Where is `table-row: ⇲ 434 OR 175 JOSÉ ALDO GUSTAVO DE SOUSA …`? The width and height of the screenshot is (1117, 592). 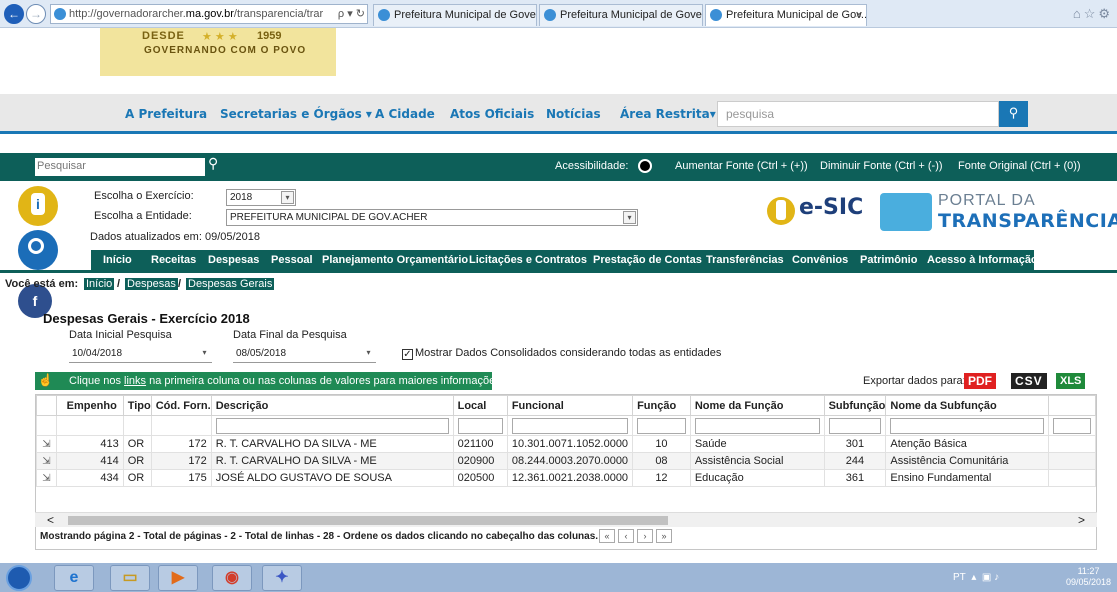
table-row: ⇲ 434 OR 175 JOSÉ ALDO GUSTAVO DE SOUSA … is located at coordinates (566, 478).